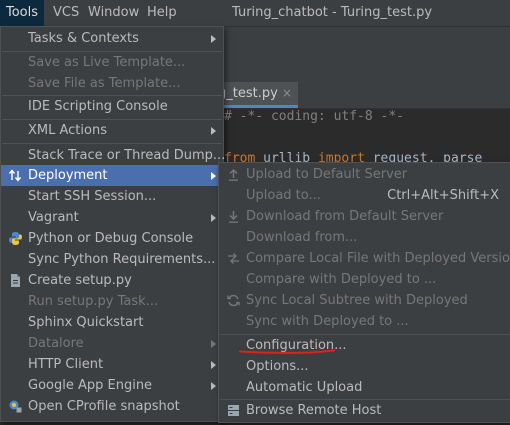  I want to click on menu-item-download-default: Download from Default Server, so click(364, 216).